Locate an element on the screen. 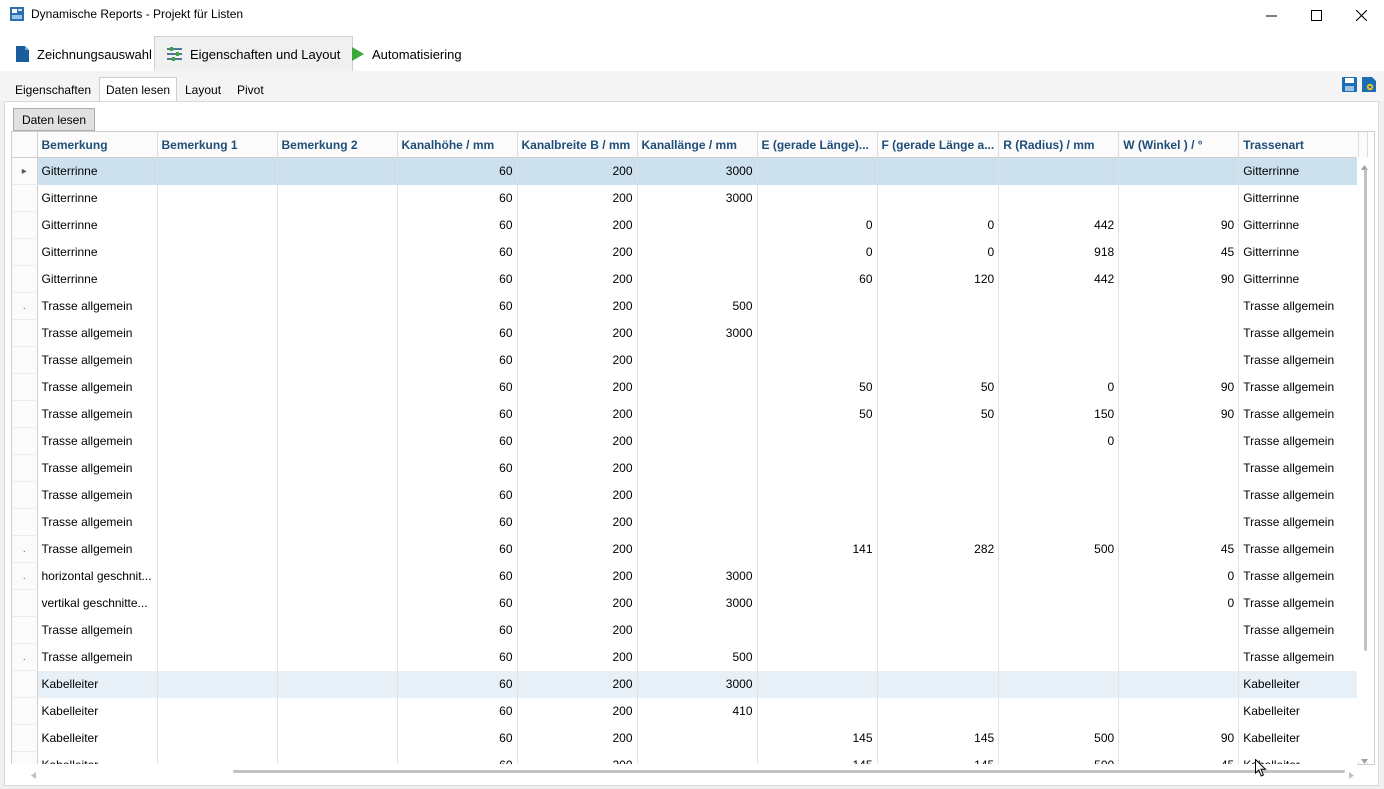  scroll-right-arrow-icon is located at coordinates (1351, 775).